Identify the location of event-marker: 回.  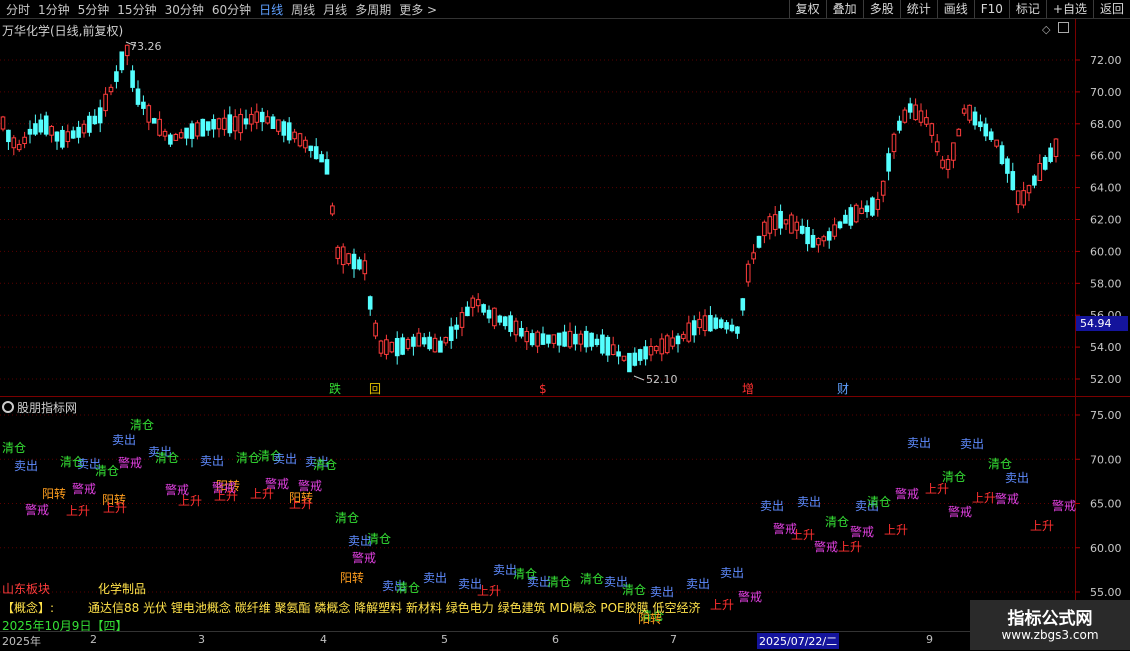
(375, 389).